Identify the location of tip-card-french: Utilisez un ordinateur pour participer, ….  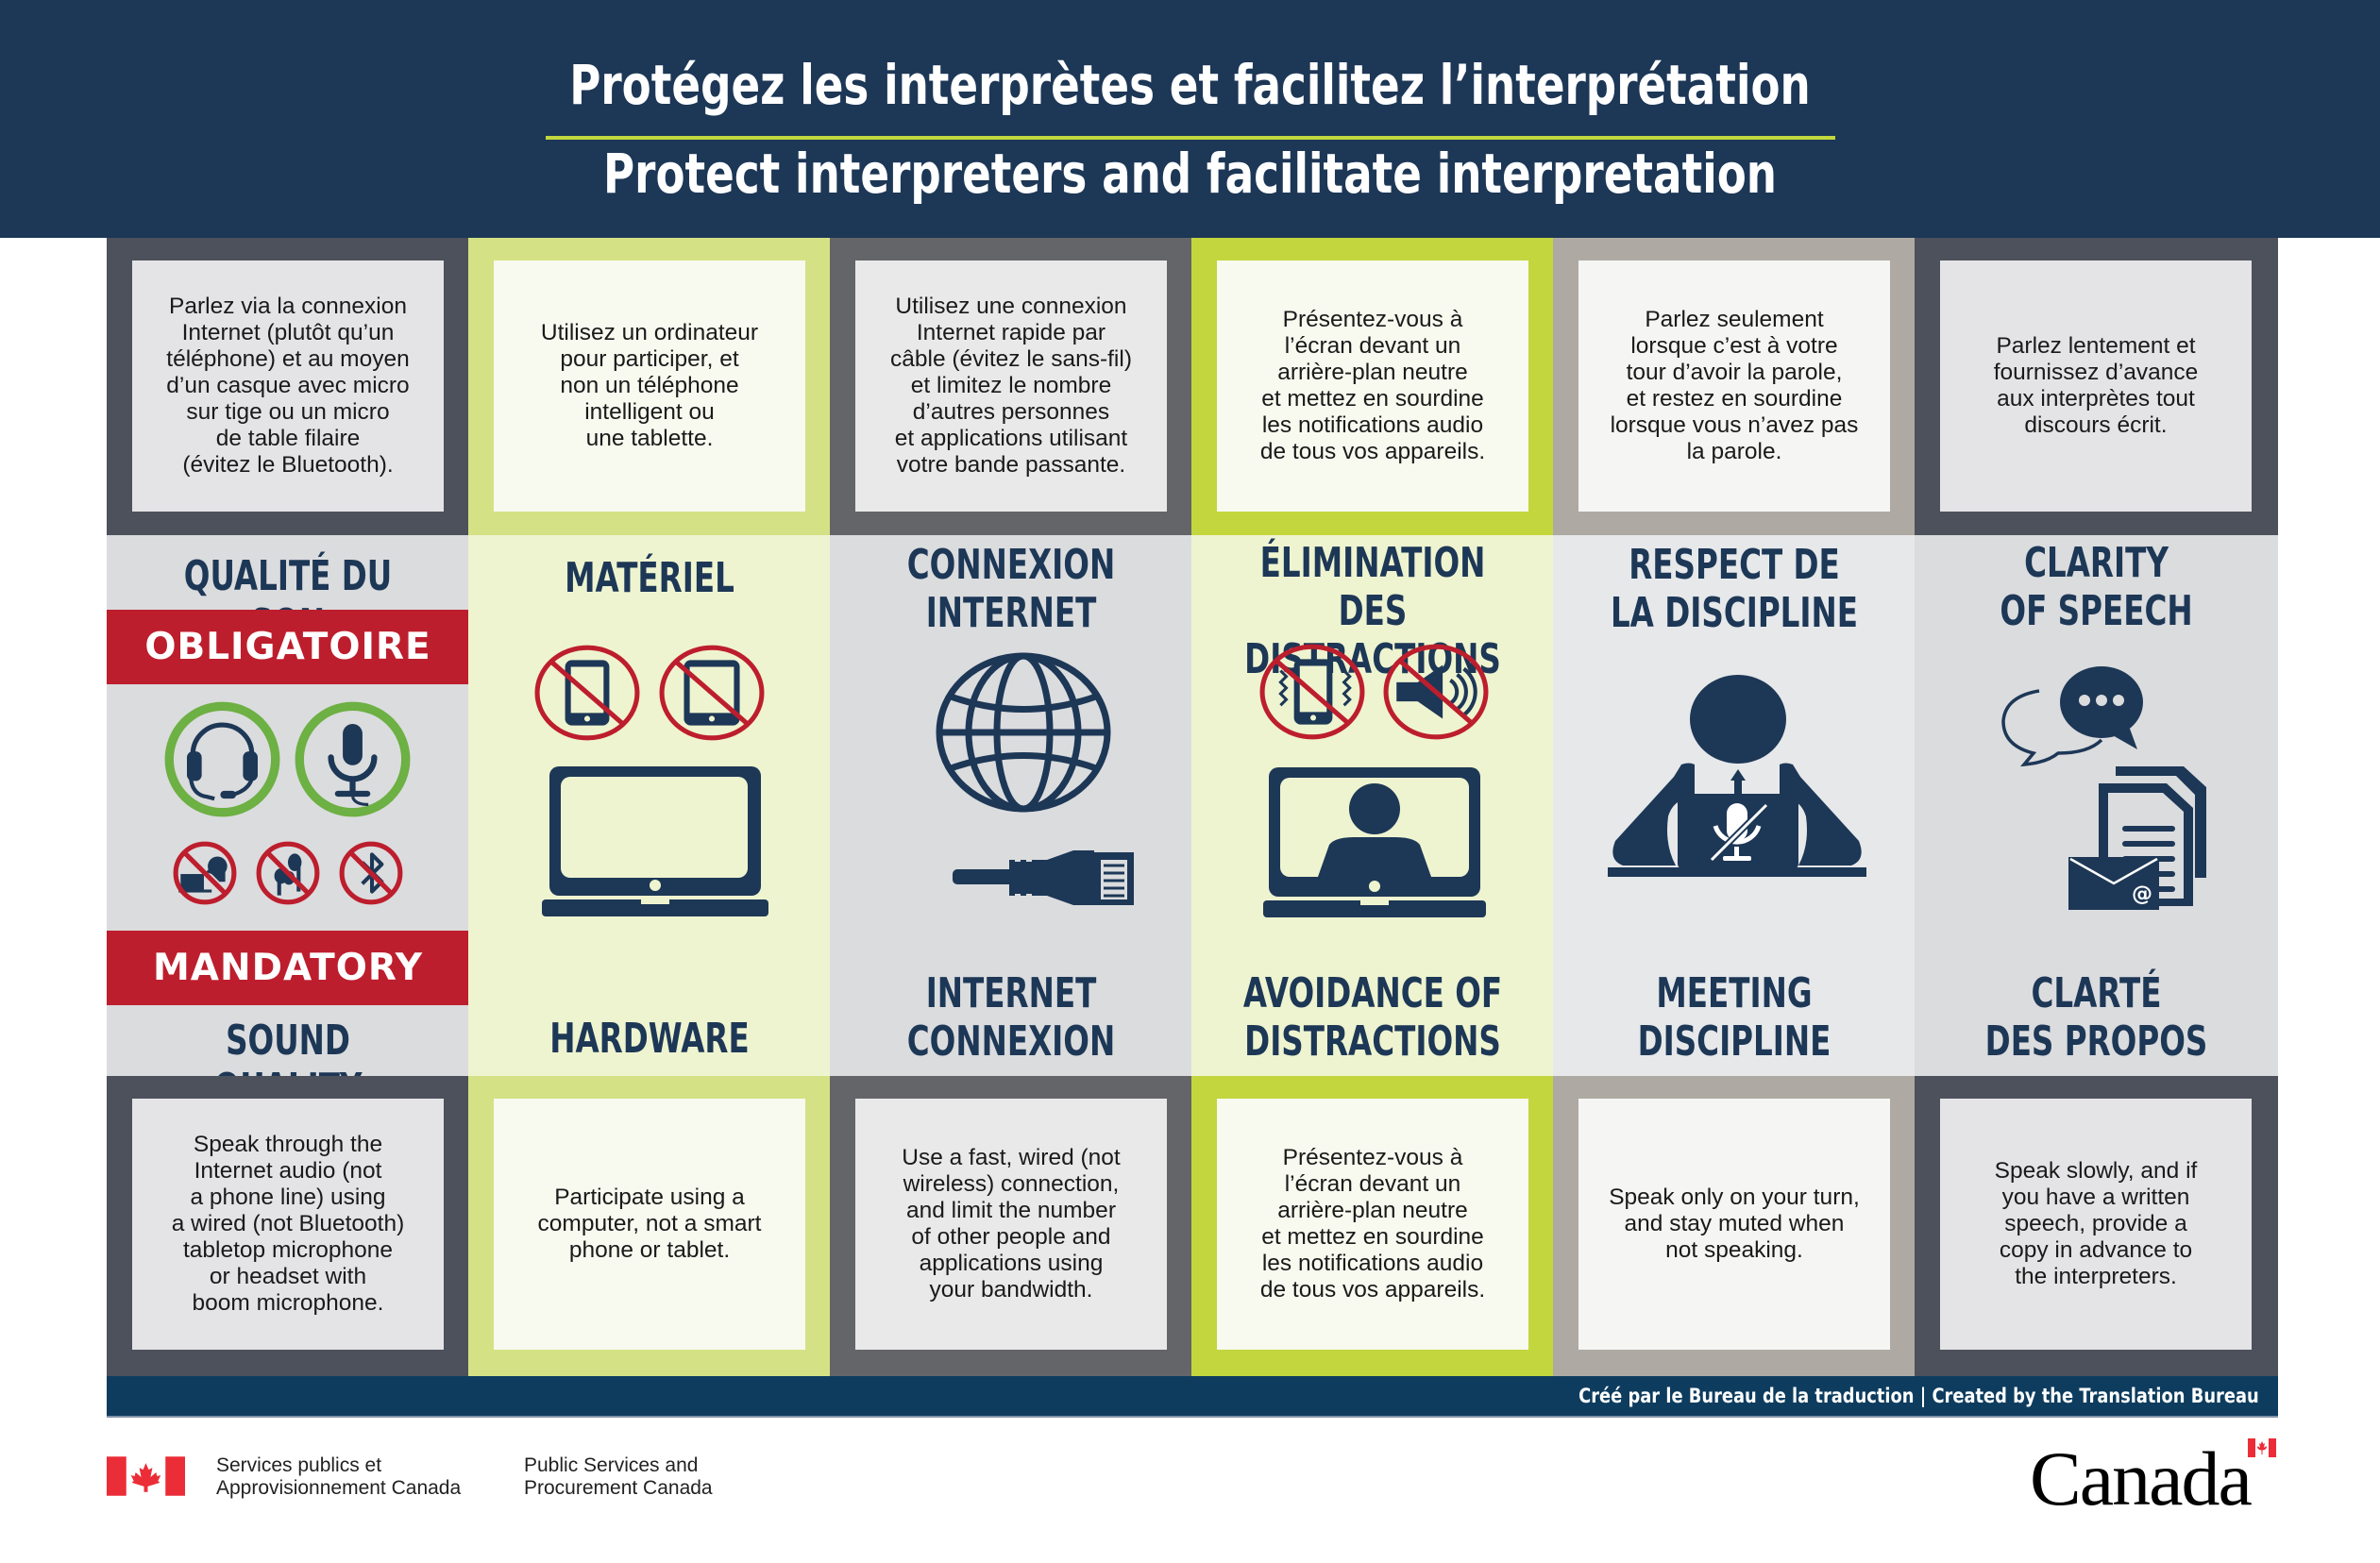
(649, 386).